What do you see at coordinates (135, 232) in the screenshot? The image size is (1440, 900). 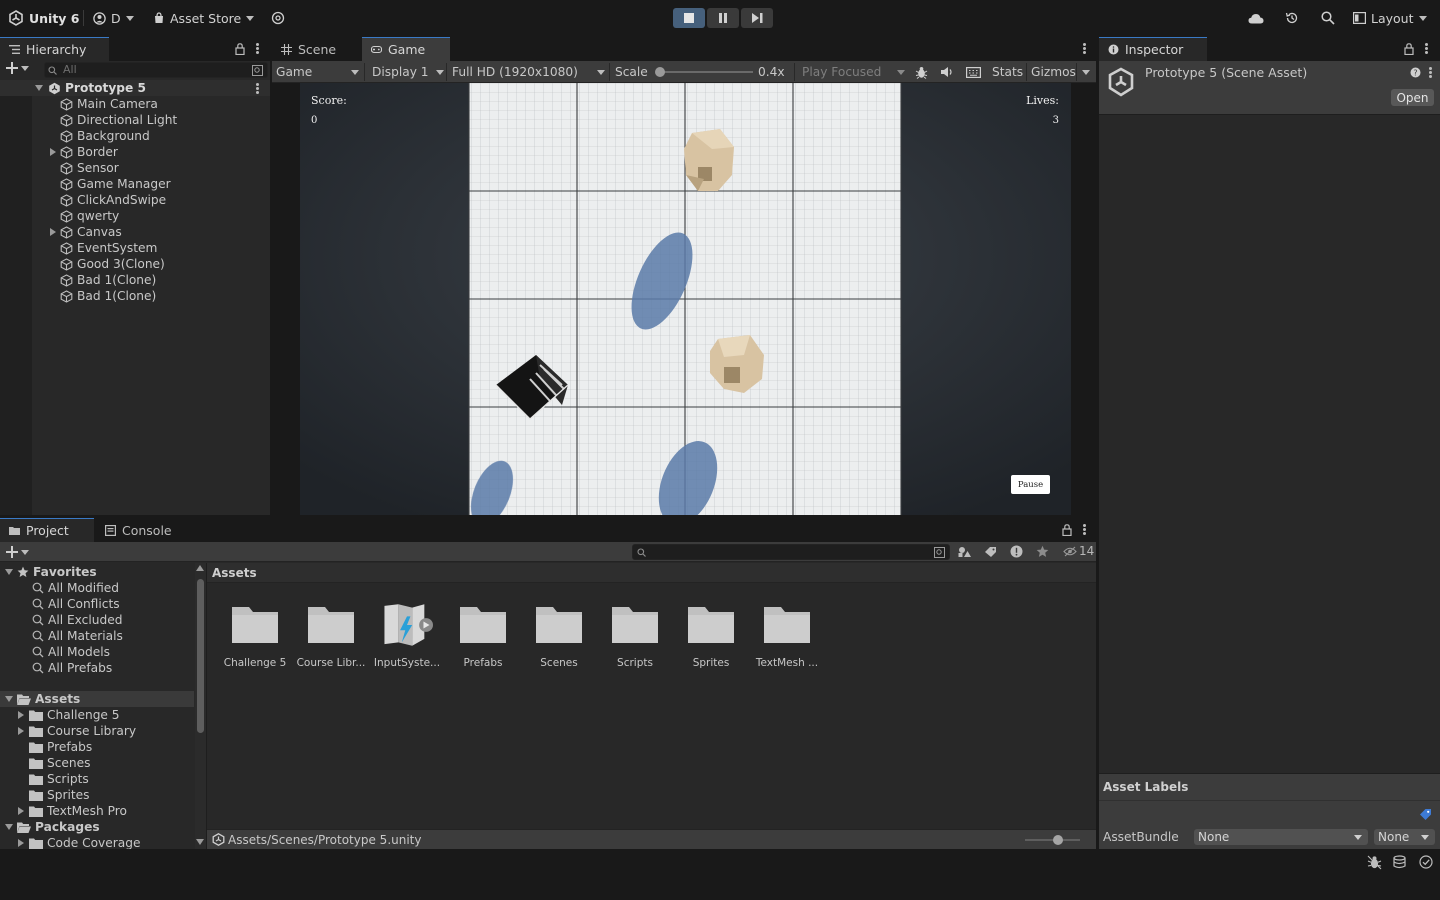 I see `hierarchy-item: Canvas` at bounding box center [135, 232].